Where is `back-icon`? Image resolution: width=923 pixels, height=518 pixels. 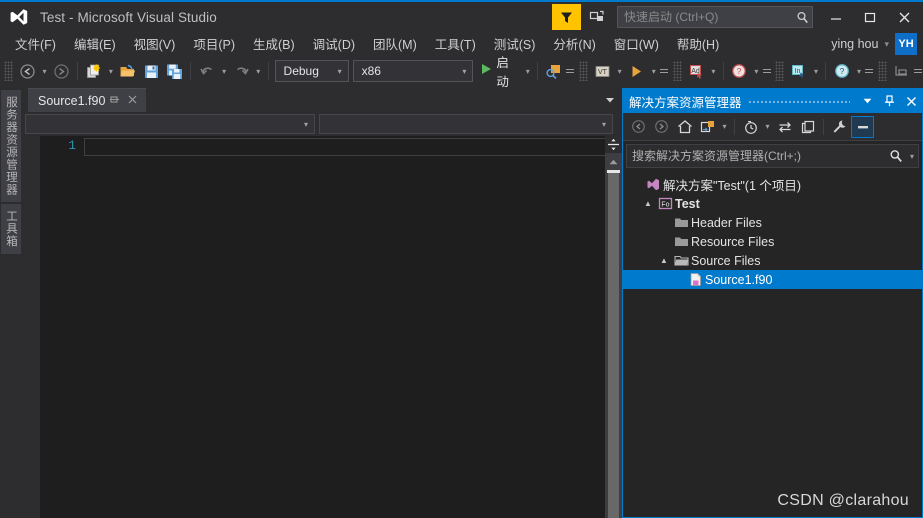
back-icon is located at coordinates (638, 127).